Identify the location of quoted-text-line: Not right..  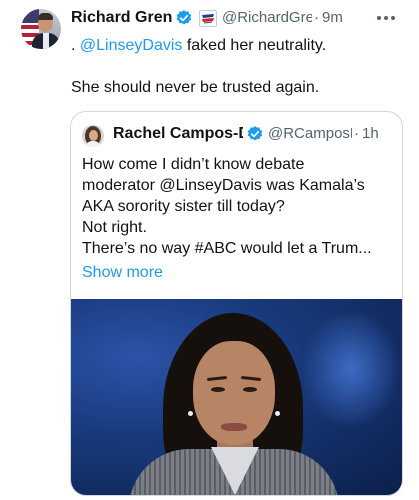
(114, 227).